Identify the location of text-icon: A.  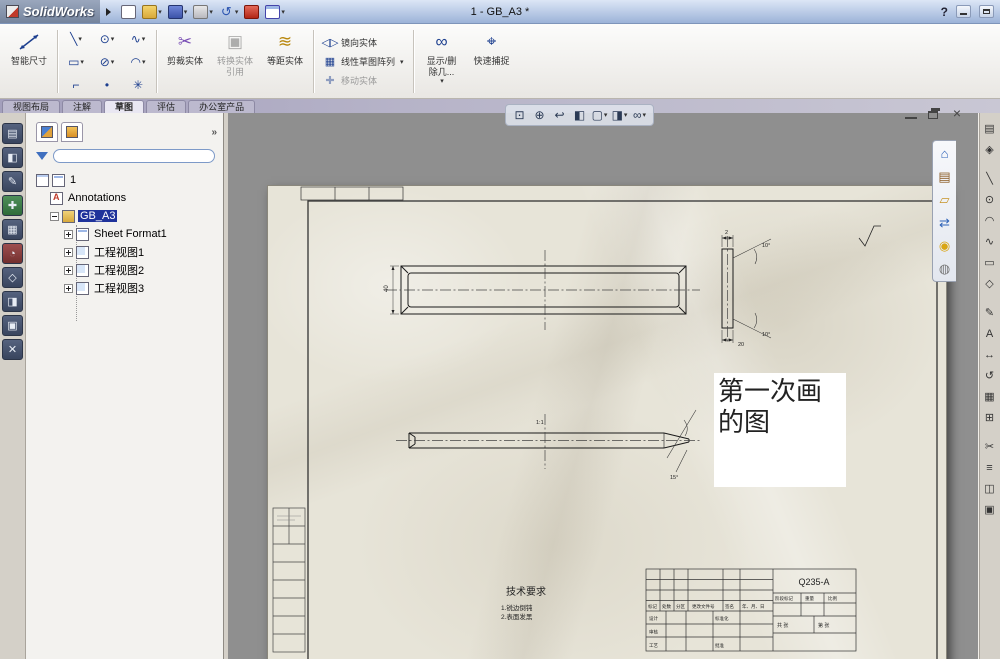
(989, 333).